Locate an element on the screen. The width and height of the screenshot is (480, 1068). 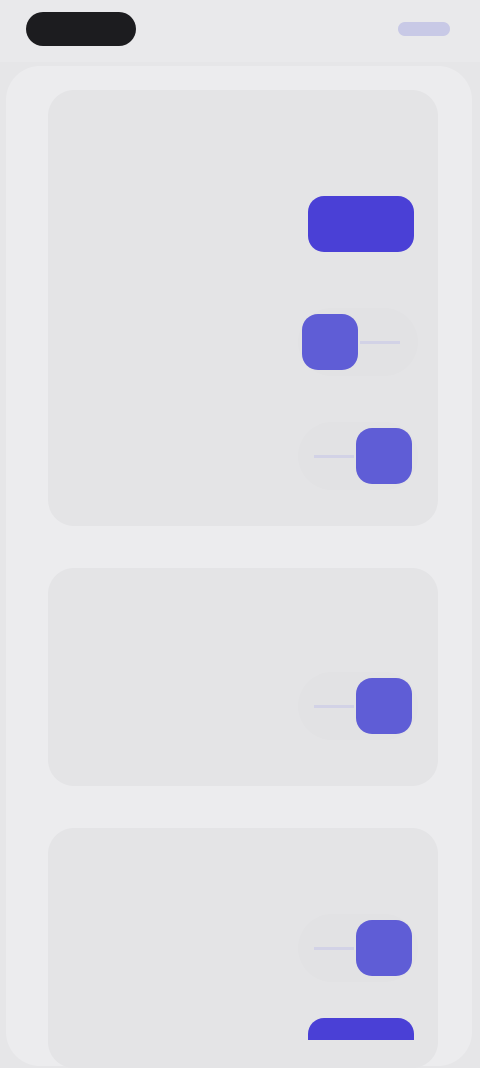
status-bar is located at coordinates (240, 31).